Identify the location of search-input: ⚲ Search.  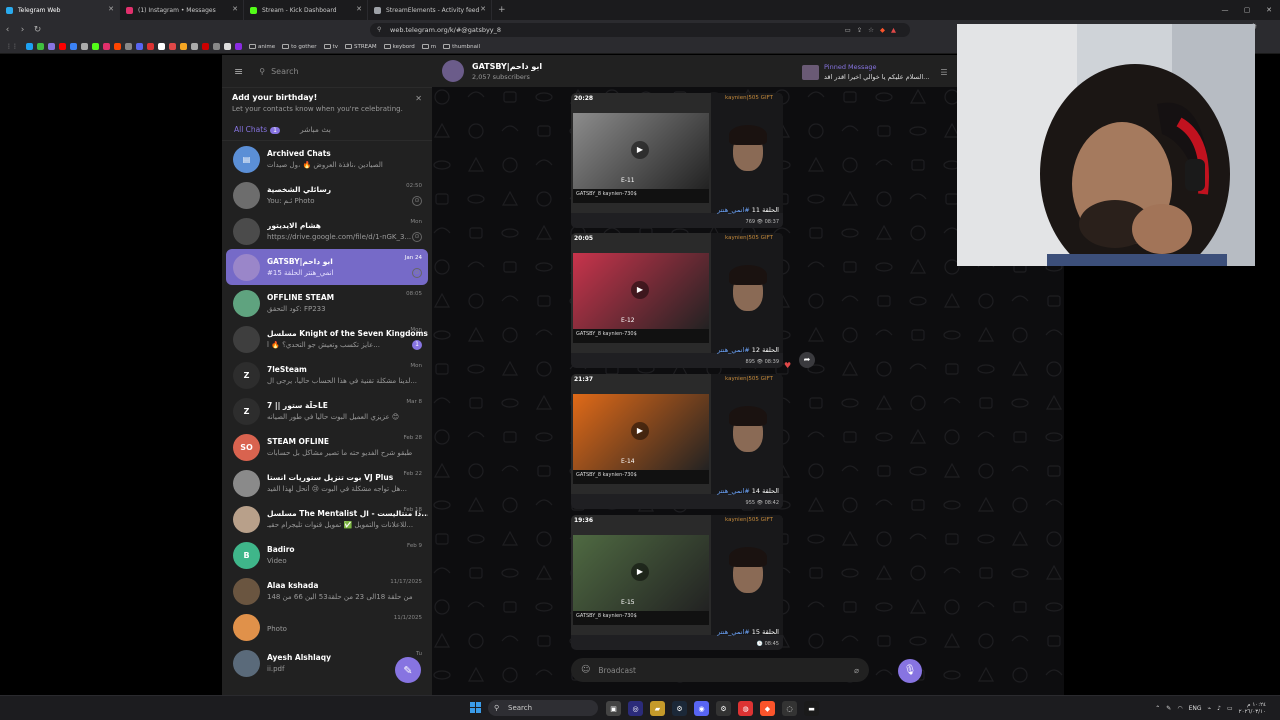
(278, 71).